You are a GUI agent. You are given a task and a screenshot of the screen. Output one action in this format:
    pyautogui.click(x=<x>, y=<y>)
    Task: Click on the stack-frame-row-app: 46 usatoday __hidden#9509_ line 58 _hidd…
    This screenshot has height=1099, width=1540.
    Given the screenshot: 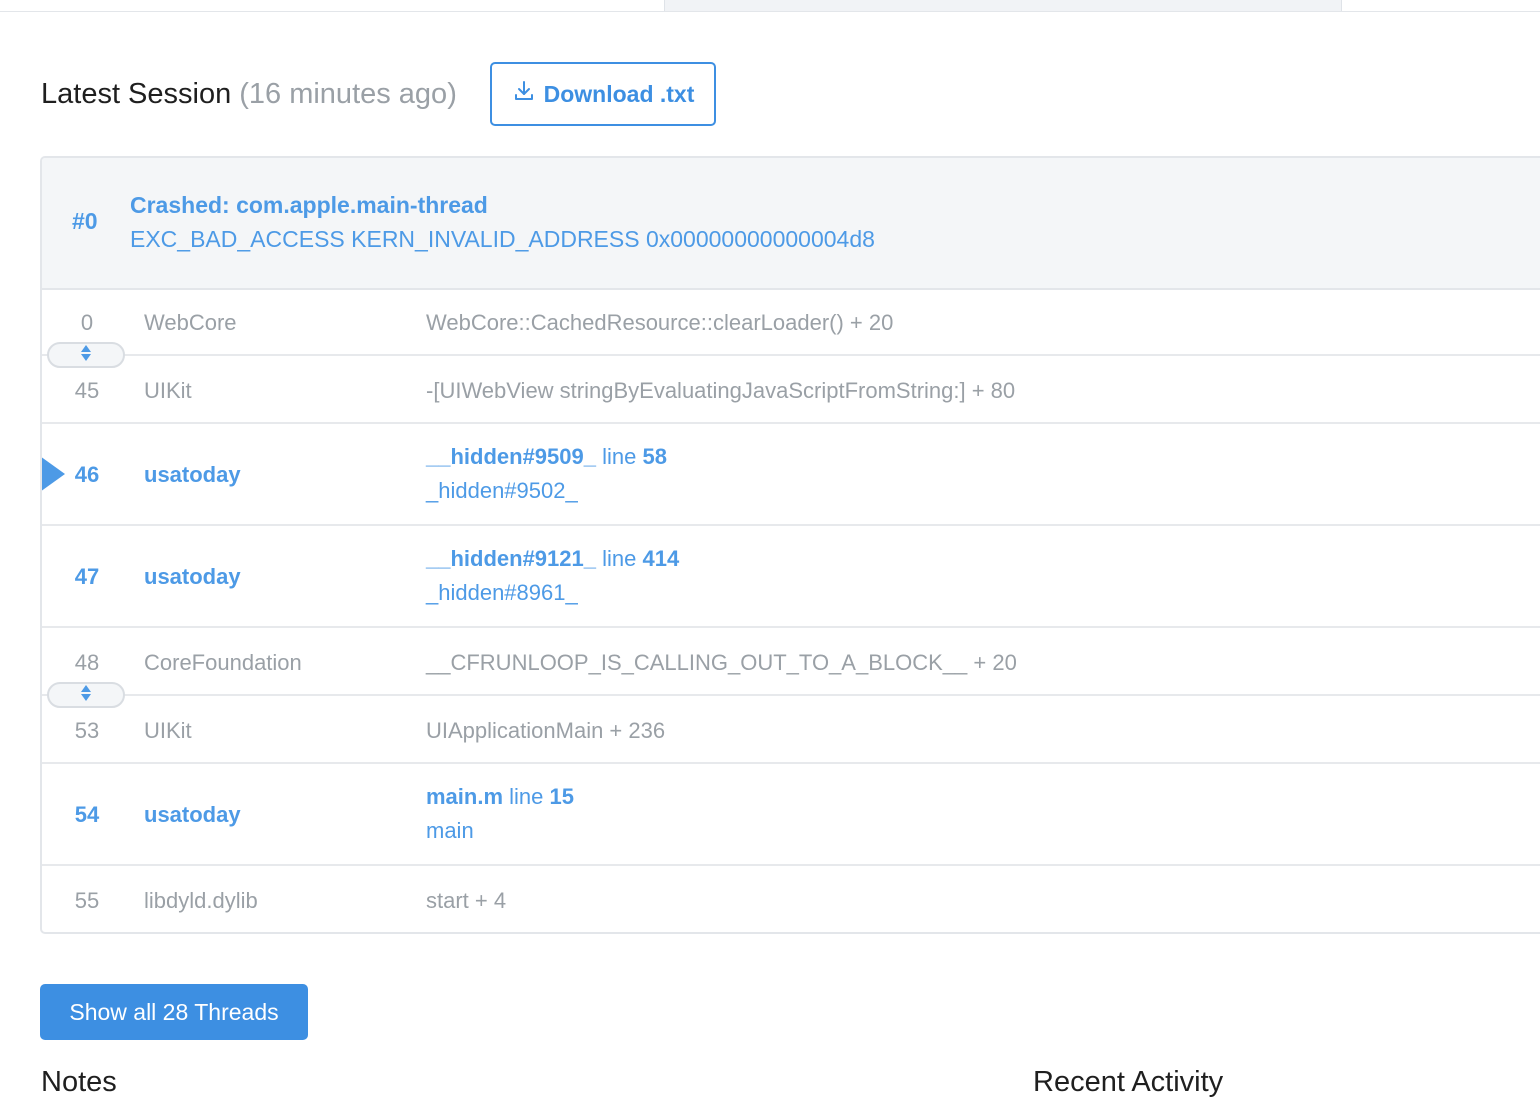 What is the action you would take?
    pyautogui.click(x=791, y=475)
    